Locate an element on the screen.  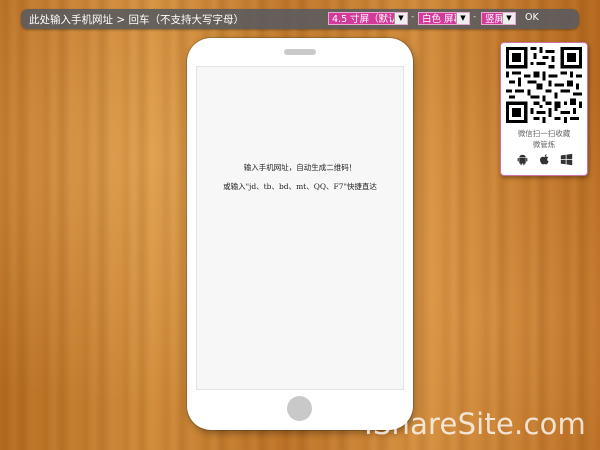
ok-button: OK is located at coordinates (532, 17).